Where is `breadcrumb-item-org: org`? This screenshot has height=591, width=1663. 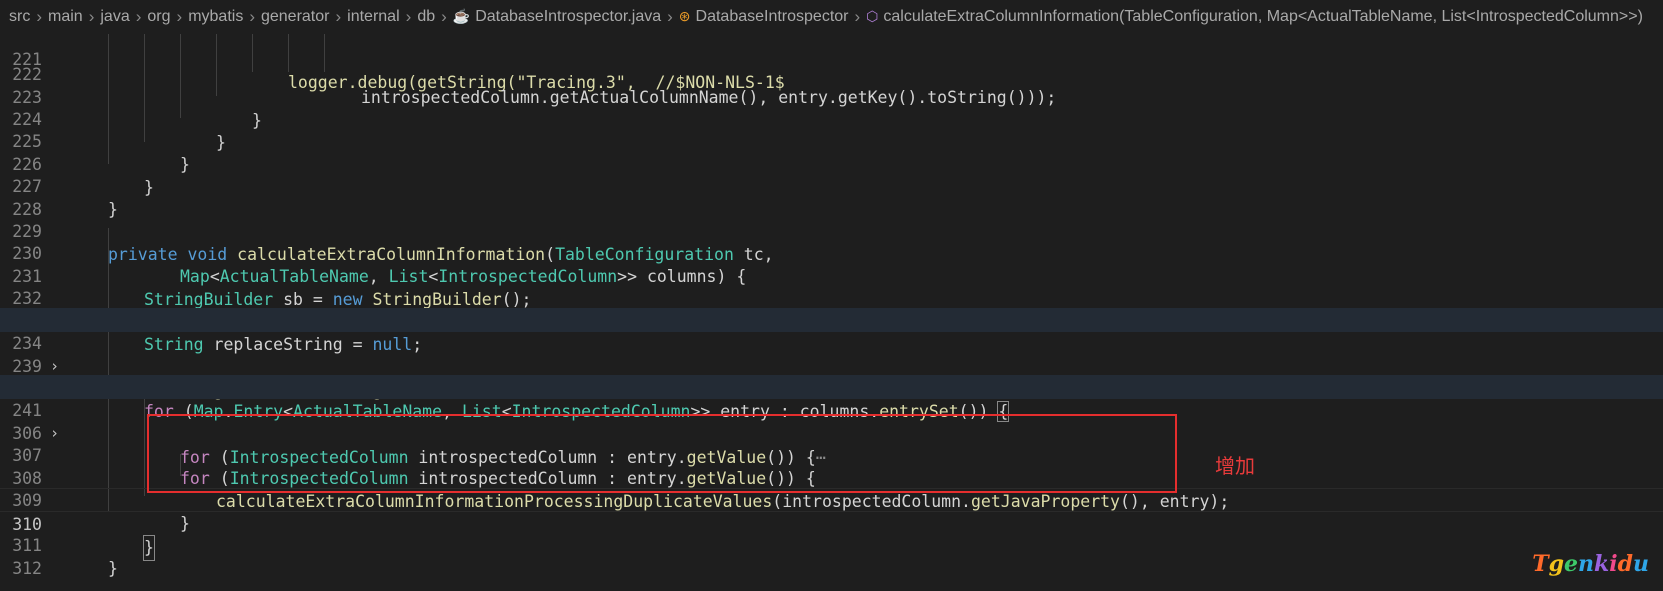 breadcrumb-item-org: org is located at coordinates (158, 17).